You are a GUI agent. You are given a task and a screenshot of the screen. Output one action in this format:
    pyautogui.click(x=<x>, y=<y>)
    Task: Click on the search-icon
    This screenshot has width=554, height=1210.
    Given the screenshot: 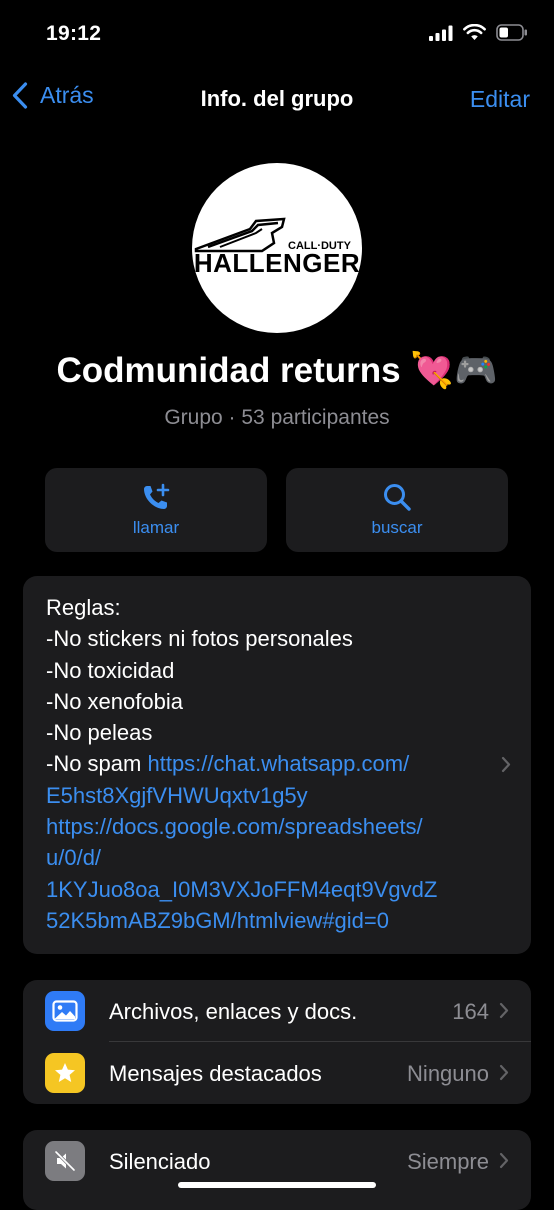 What is the action you would take?
    pyautogui.click(x=397, y=497)
    